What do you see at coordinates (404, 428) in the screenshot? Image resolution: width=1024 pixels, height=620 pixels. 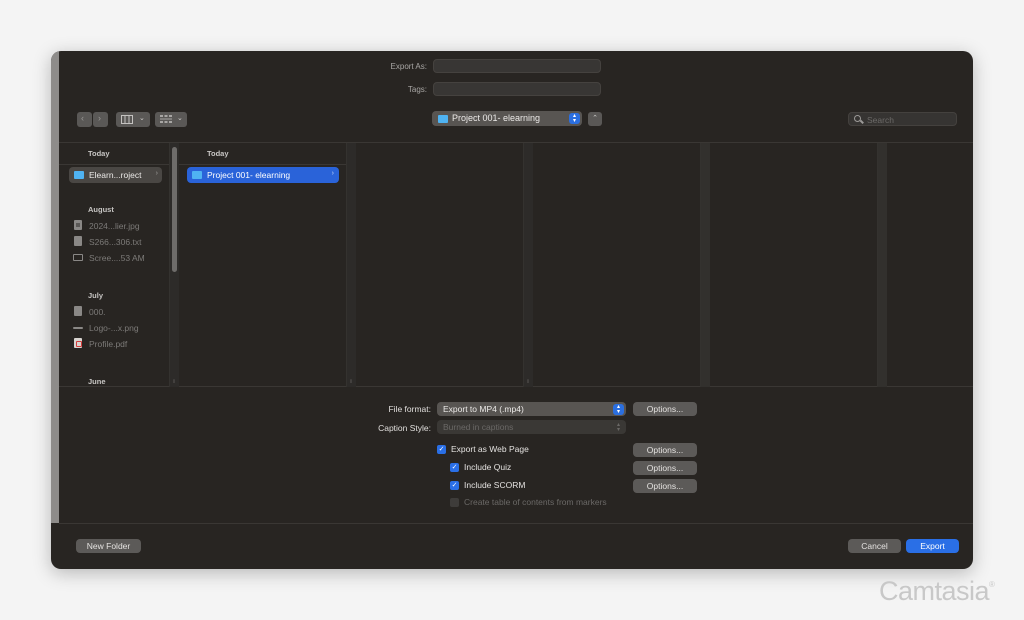 I see `caption-style-label: Caption Style:` at bounding box center [404, 428].